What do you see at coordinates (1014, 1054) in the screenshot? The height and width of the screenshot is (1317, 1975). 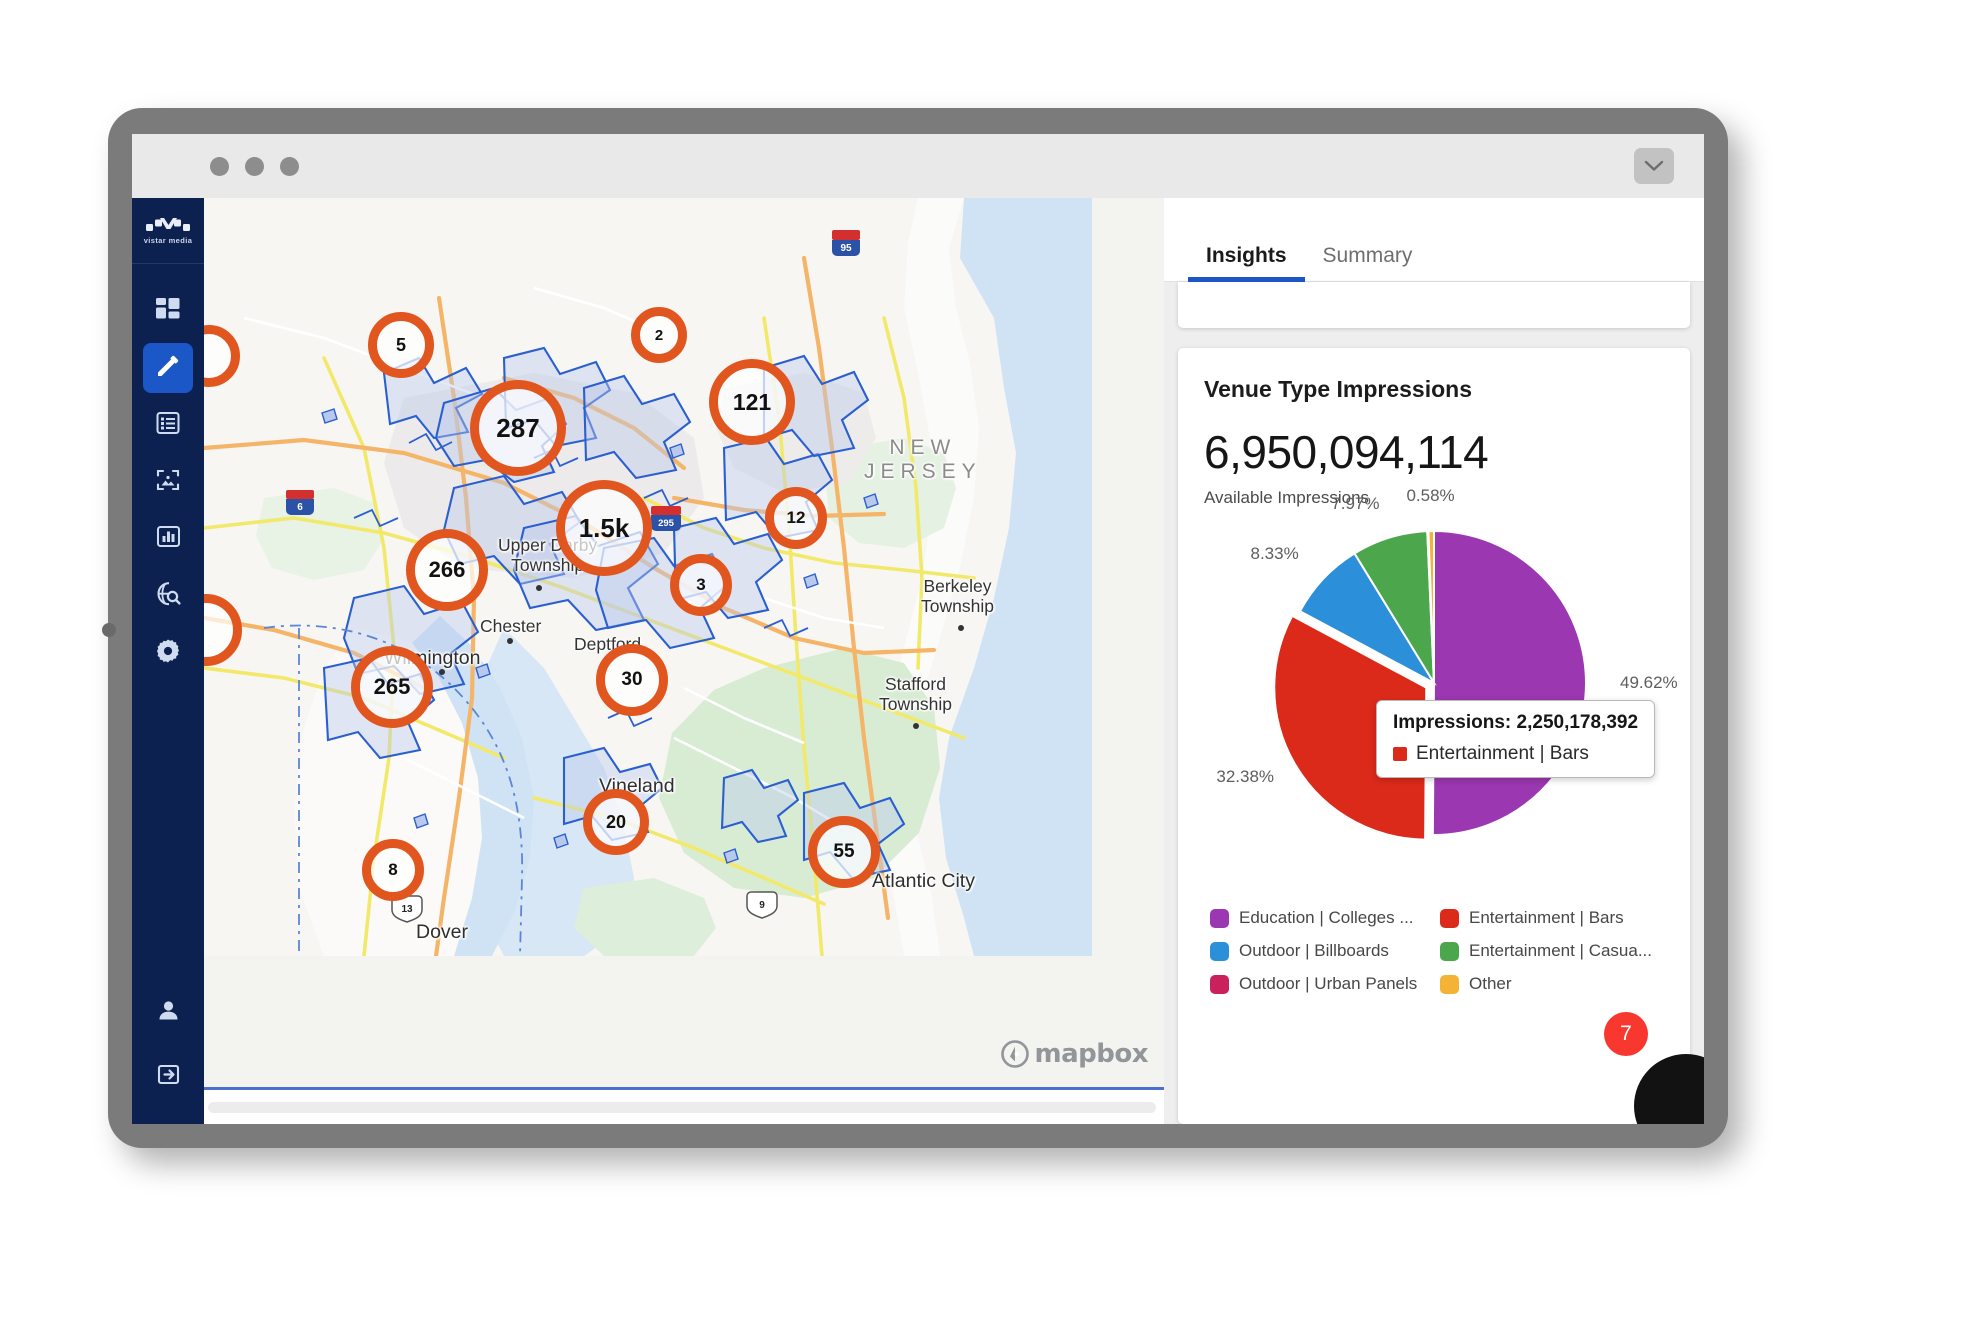 I see `mapbox-logo-icon` at bounding box center [1014, 1054].